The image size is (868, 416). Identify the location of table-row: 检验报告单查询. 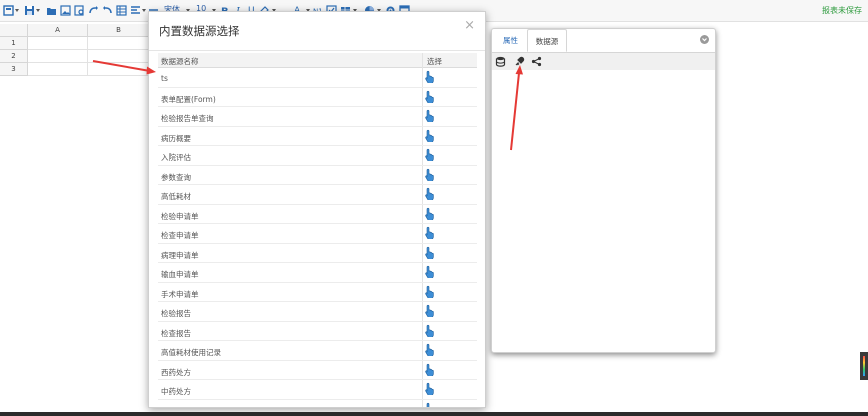
(317, 117).